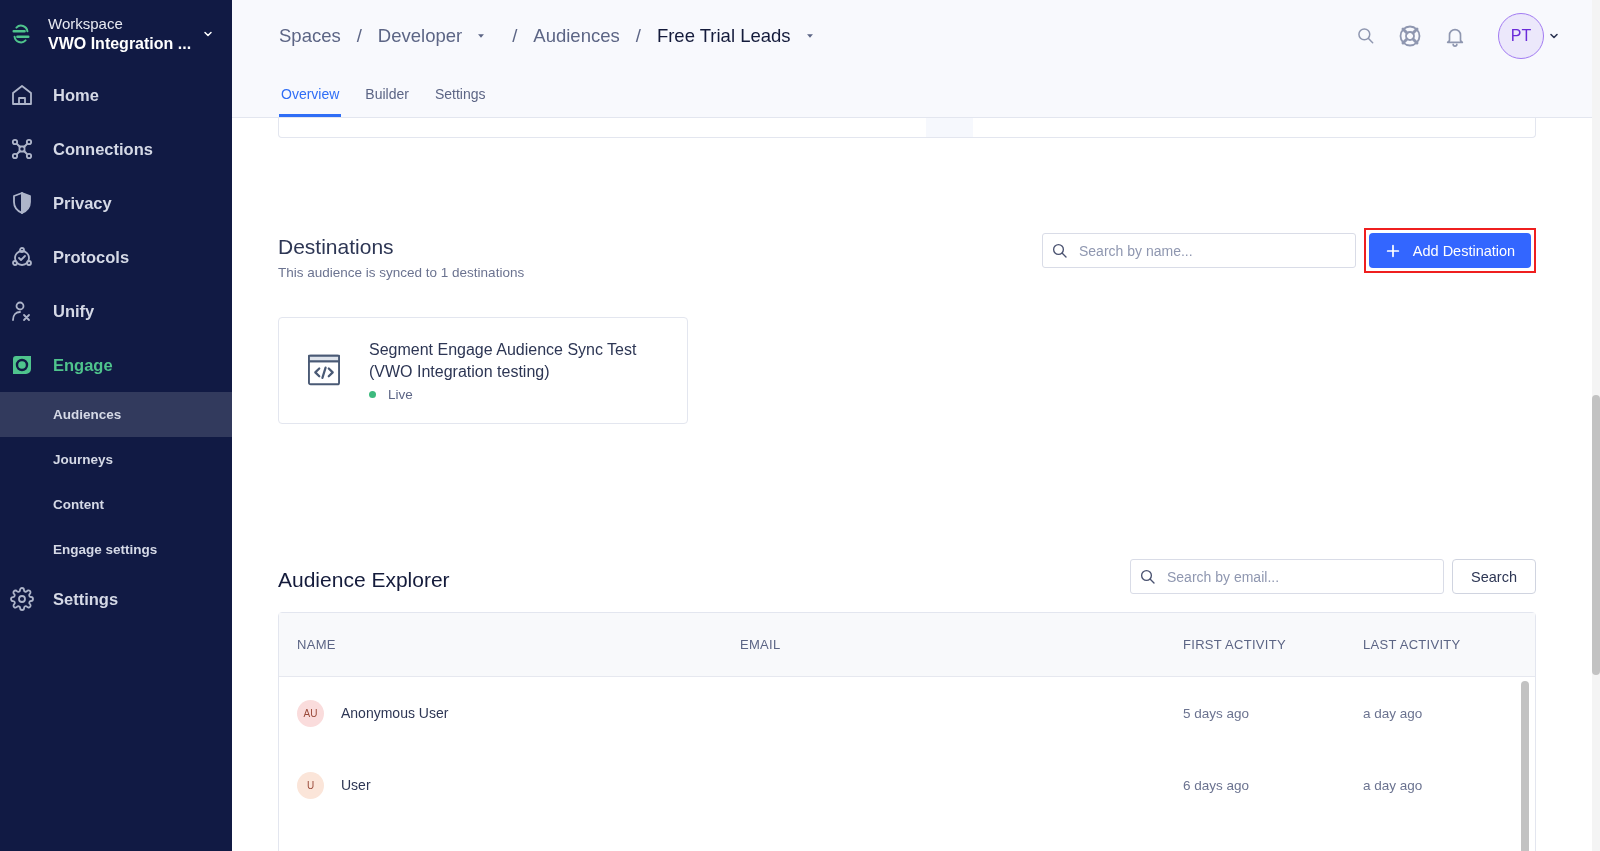  What do you see at coordinates (1235, 644) in the screenshot?
I see `column-header: FIRST ACTIVITY` at bounding box center [1235, 644].